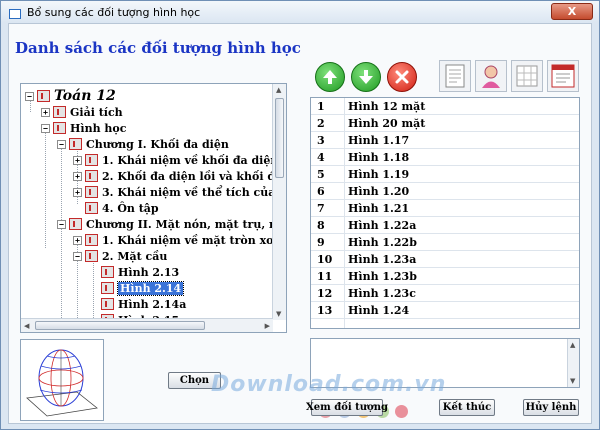 This screenshot has width=600, height=430. I want to click on list-item: 4 Hình 1.18, so click(445, 157).